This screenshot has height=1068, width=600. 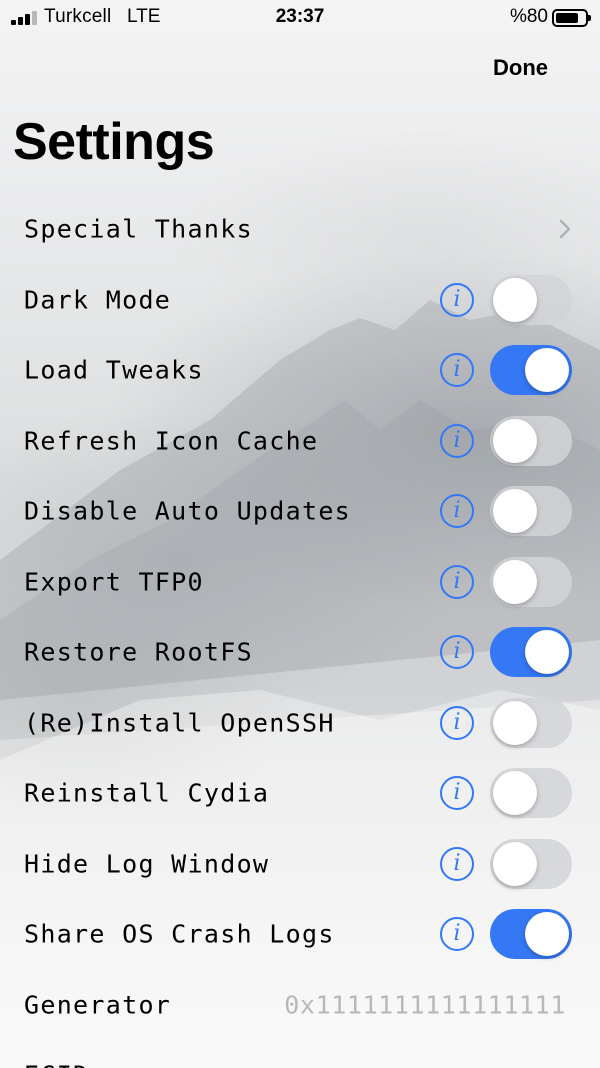 I want to click on settings-row-load-tweaks: Load Tweaks i, so click(x=300, y=370).